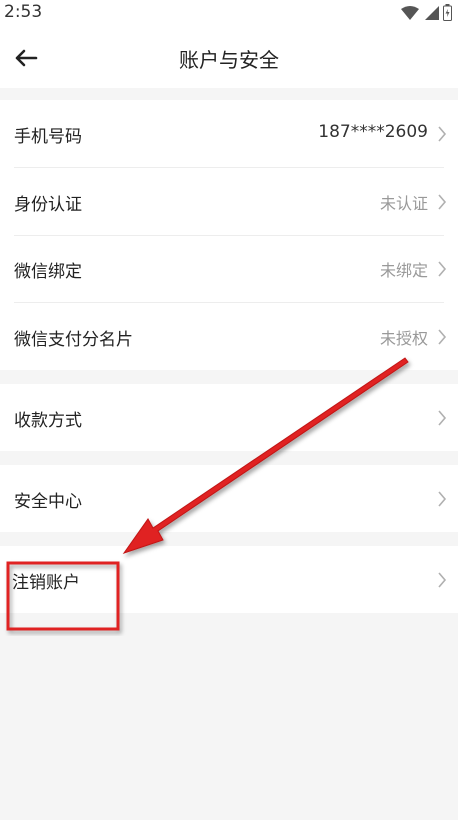  I want to click on status-icons, so click(426, 12).